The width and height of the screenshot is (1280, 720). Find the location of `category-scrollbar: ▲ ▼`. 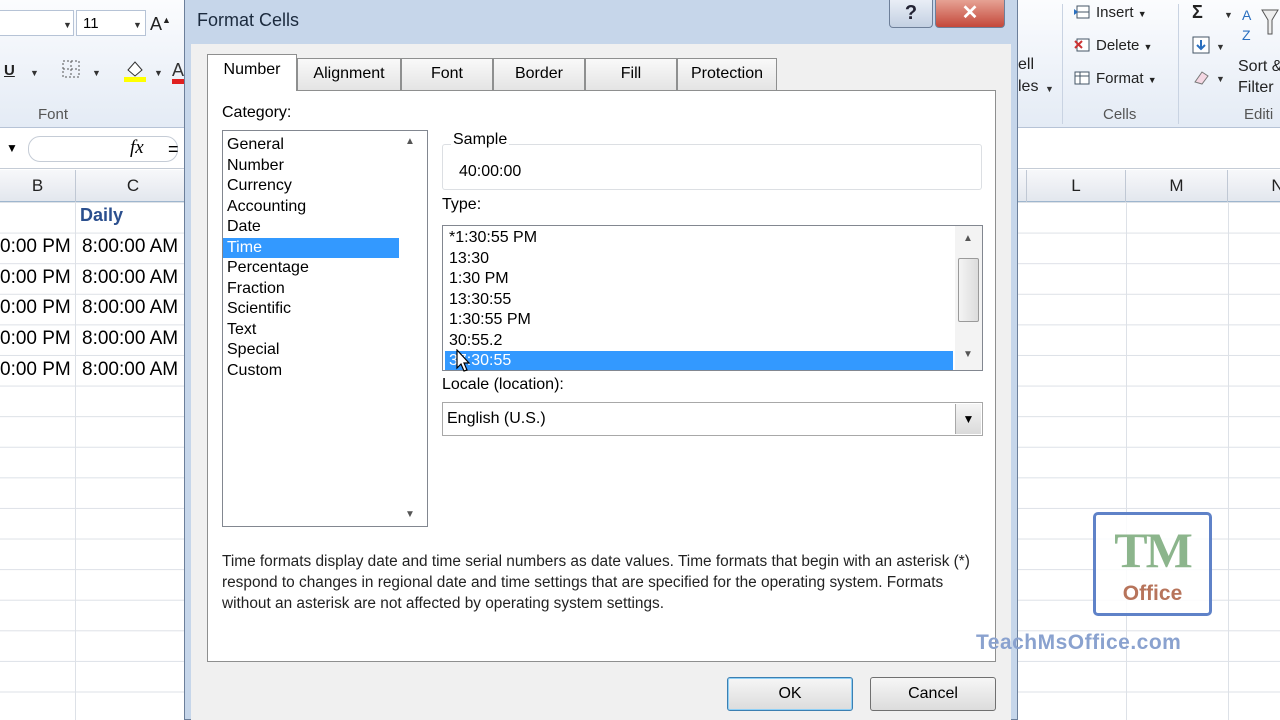

category-scrollbar: ▲ ▼ is located at coordinates (410, 328).